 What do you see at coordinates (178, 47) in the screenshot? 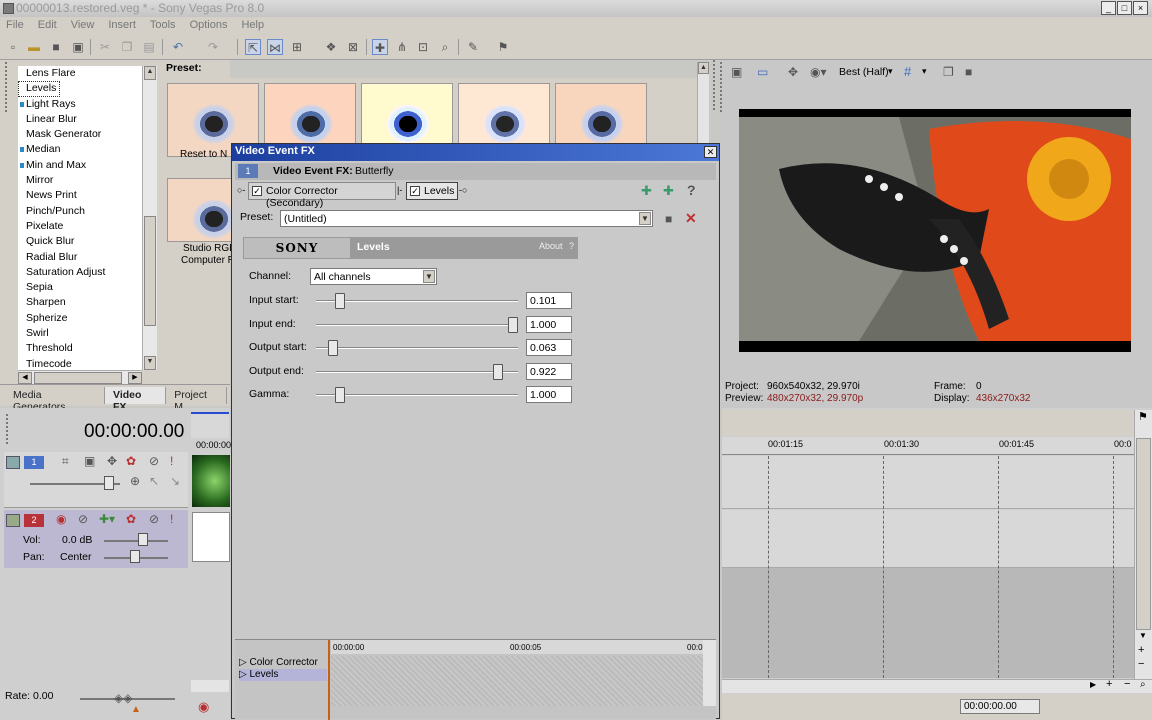
I see `undo-icon: ↶` at bounding box center [178, 47].